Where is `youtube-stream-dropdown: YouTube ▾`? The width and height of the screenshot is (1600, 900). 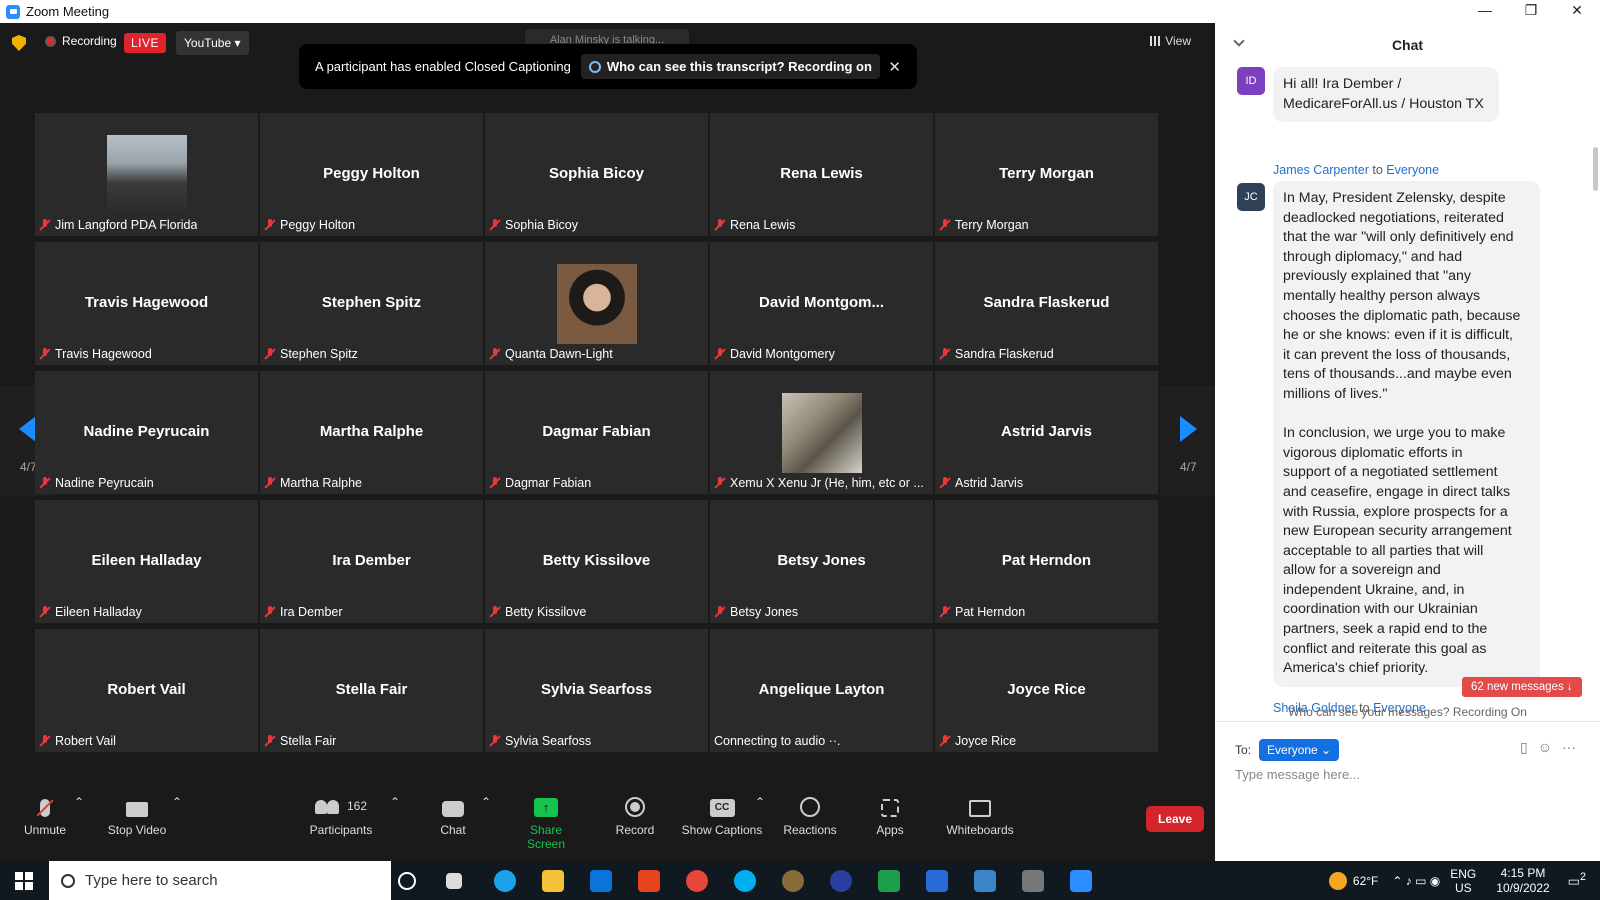
youtube-stream-dropdown: YouTube ▾ is located at coordinates (212, 43).